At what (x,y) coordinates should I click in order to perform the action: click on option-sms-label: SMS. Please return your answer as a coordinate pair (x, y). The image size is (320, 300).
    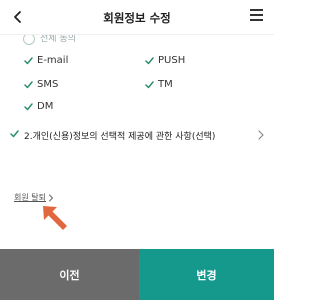
    Looking at the image, I should click on (48, 84).